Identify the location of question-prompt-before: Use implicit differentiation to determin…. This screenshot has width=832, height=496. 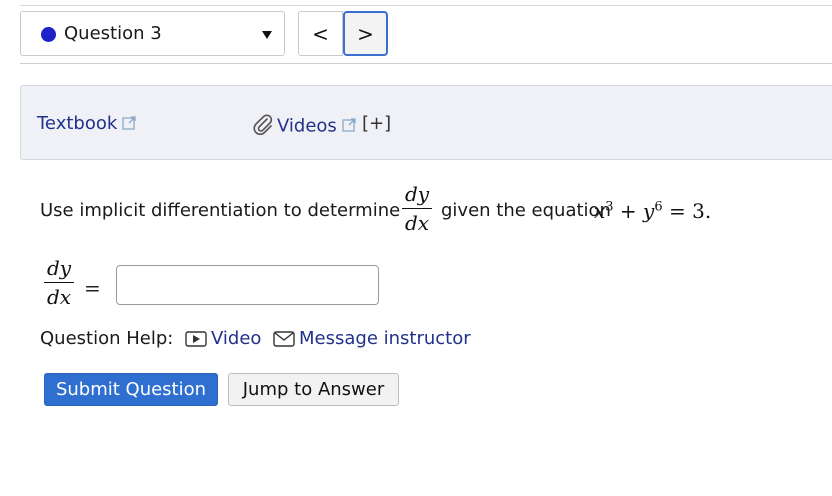
(220, 210).